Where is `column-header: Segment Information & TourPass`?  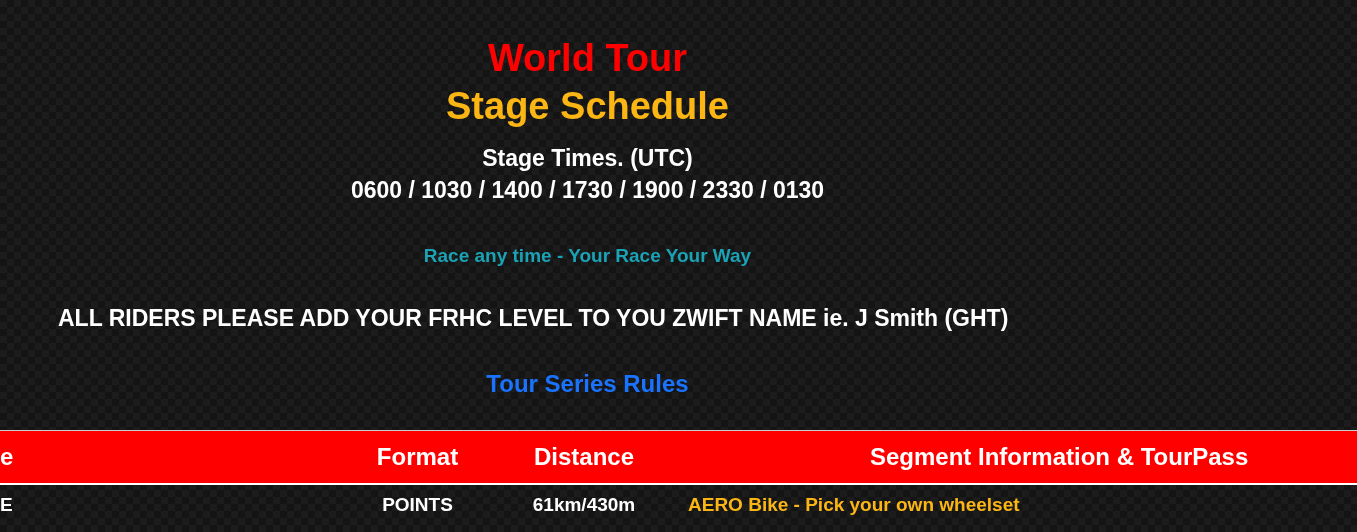 column-header: Segment Information & TourPass is located at coordinates (1059, 457).